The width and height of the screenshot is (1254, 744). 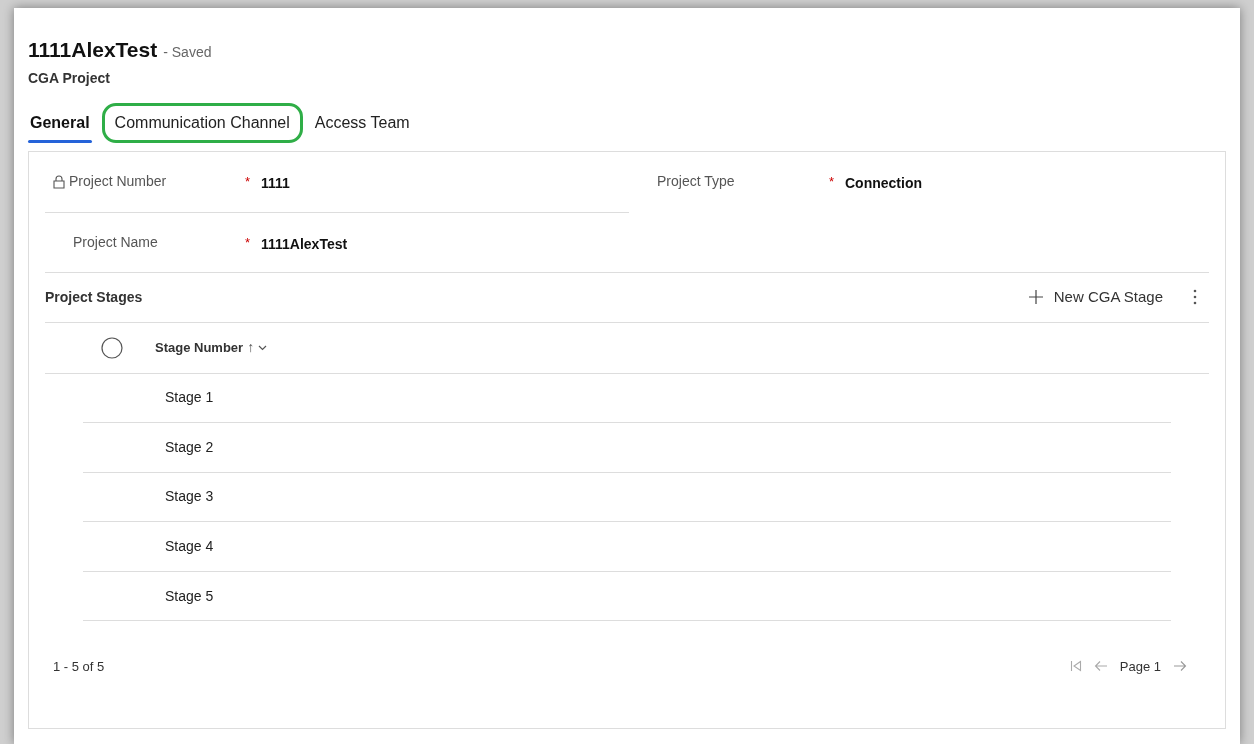 I want to click on tab: Communication Channel, so click(x=202, y=122).